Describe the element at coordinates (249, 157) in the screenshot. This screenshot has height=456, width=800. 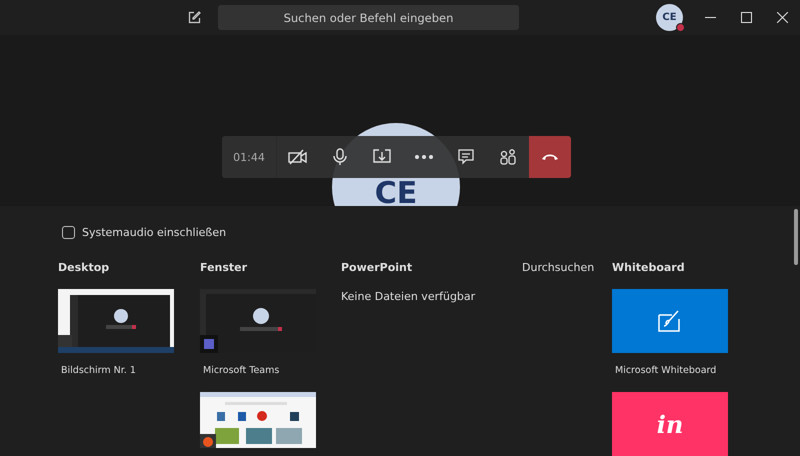
I see `call-timer: 01:44` at that location.